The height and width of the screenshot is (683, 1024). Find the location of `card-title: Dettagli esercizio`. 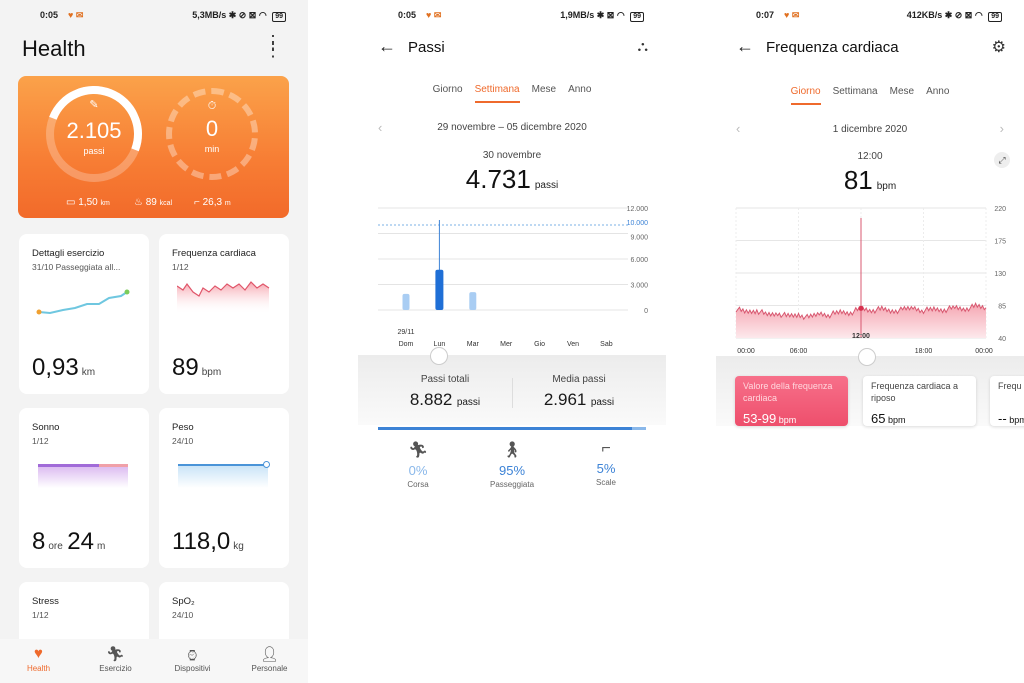

card-title: Dettagli esercizio is located at coordinates (68, 253).